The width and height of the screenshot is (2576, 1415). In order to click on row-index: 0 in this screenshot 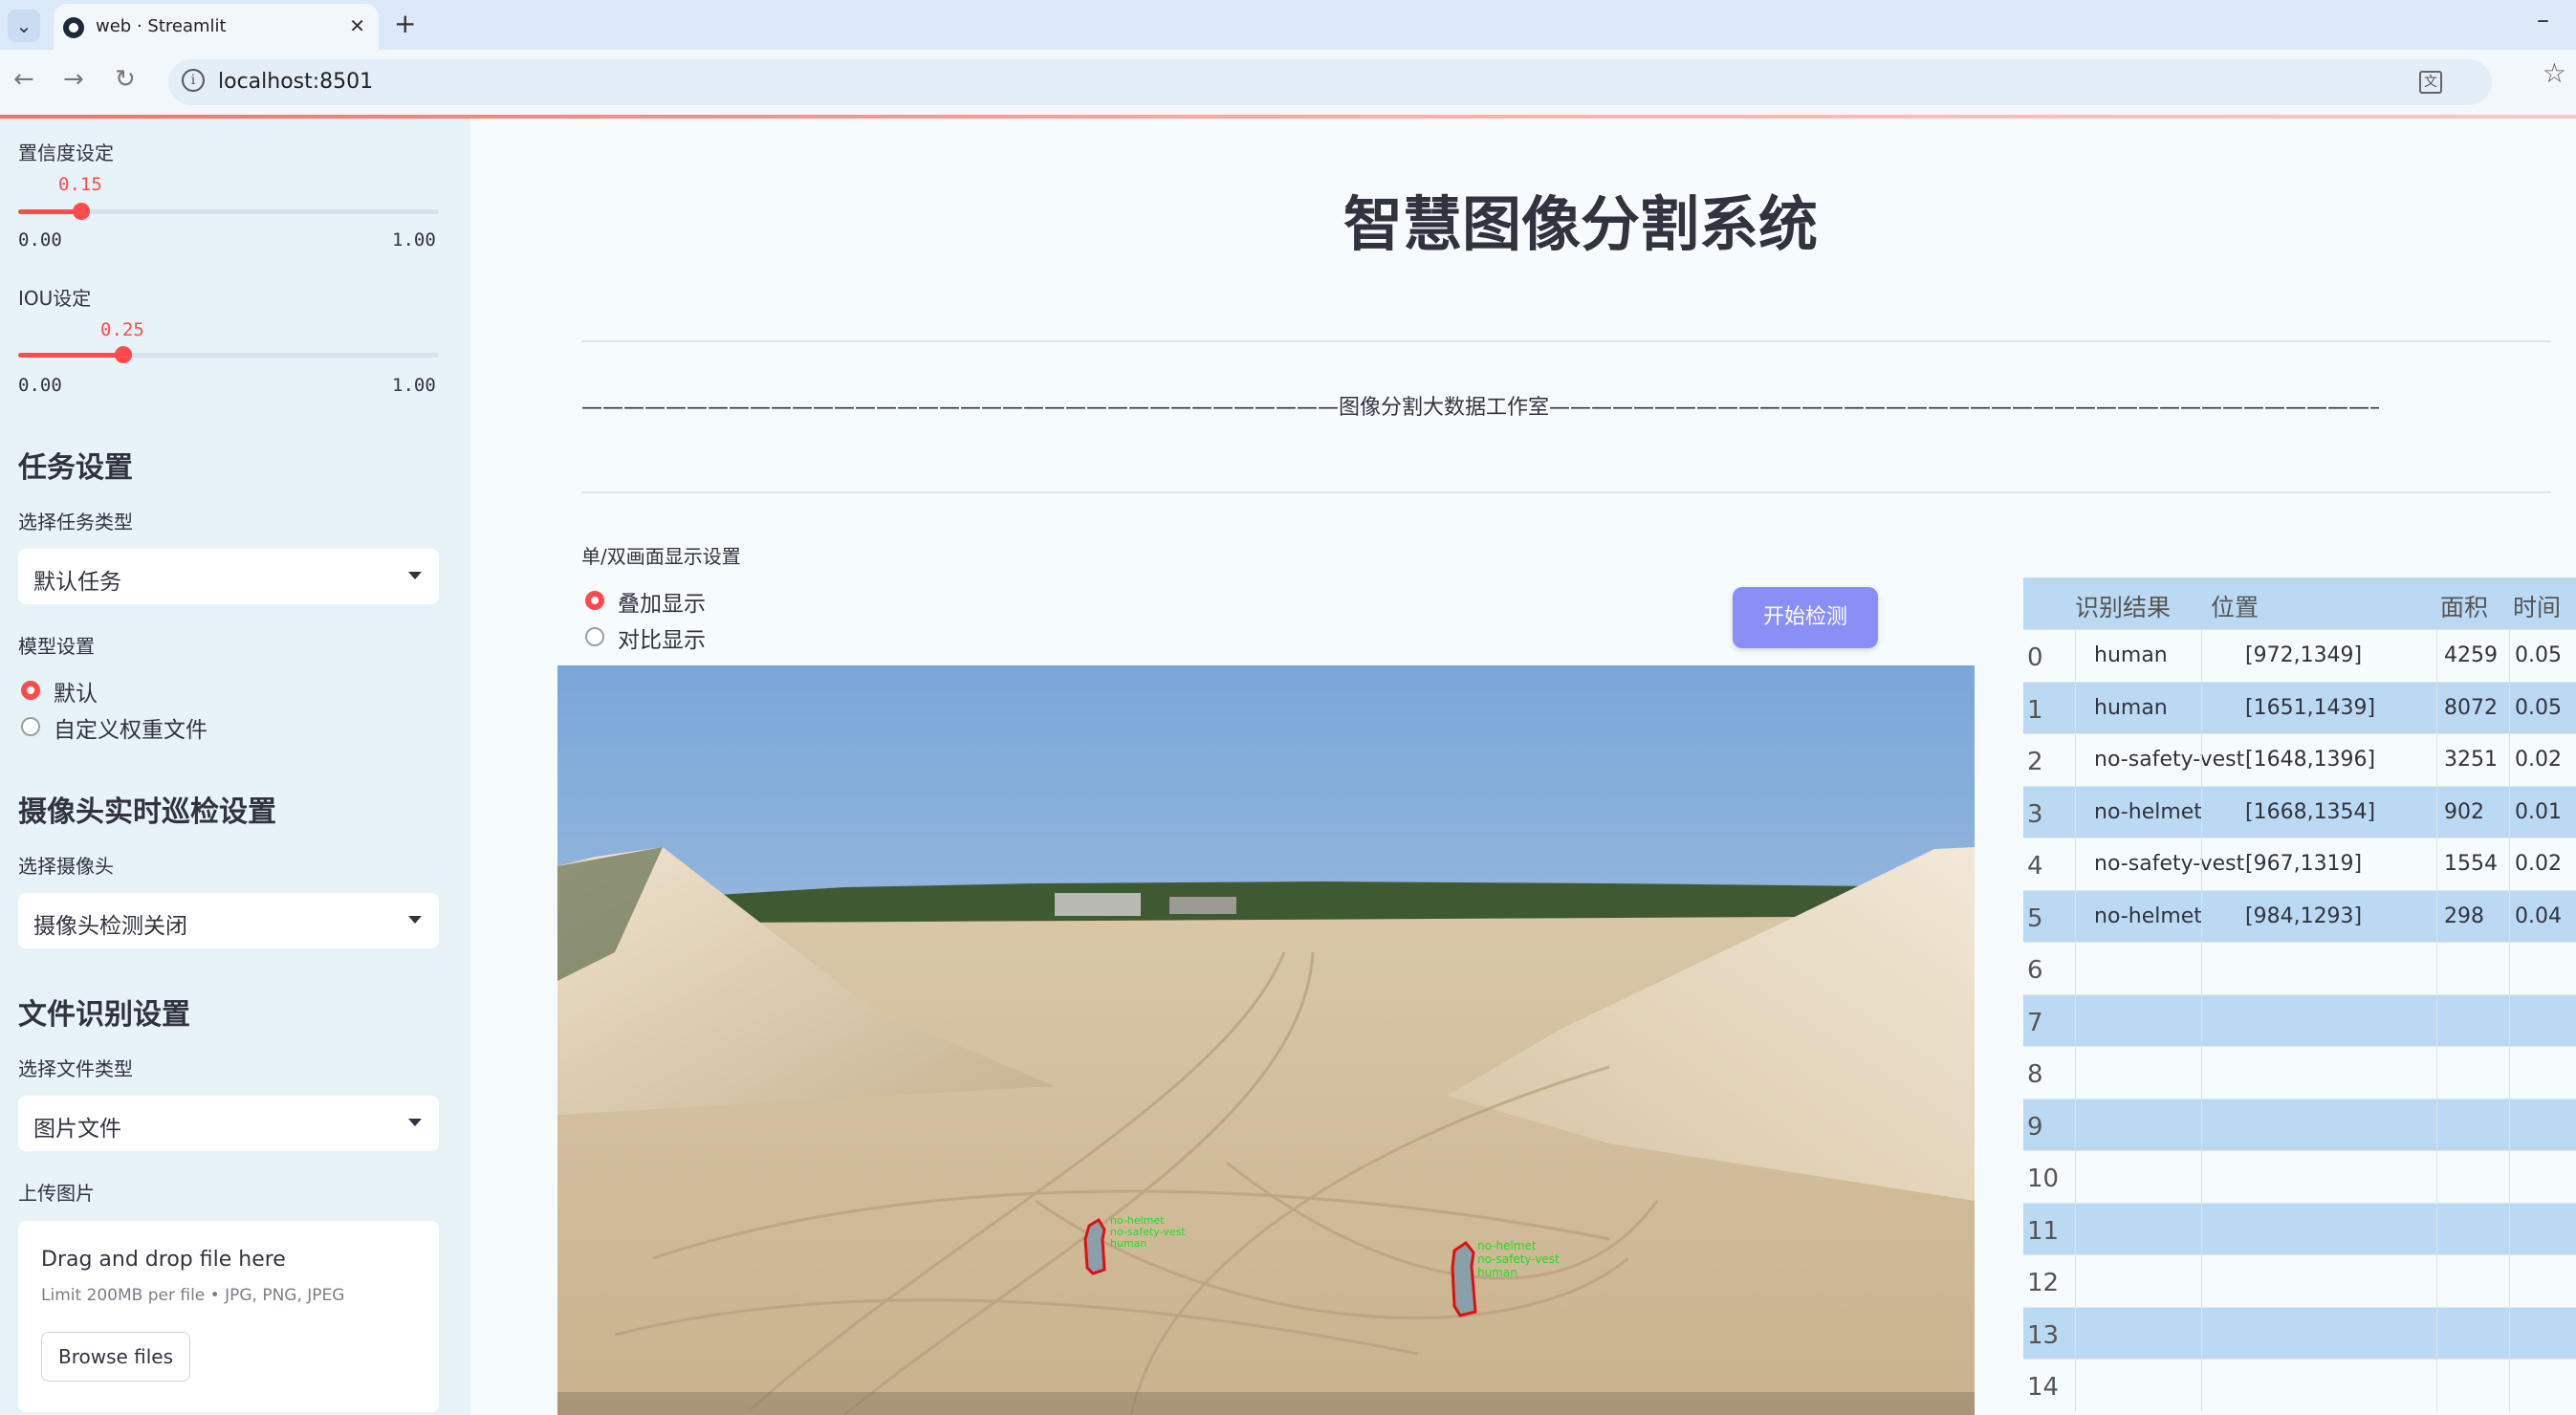, I will do `click(2035, 657)`.